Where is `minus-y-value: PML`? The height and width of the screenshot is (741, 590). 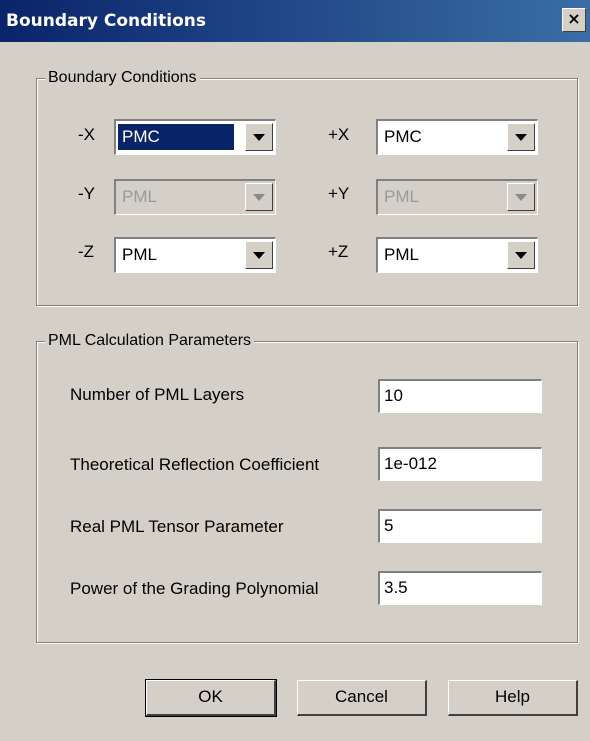
minus-y-value: PML is located at coordinates (139, 196).